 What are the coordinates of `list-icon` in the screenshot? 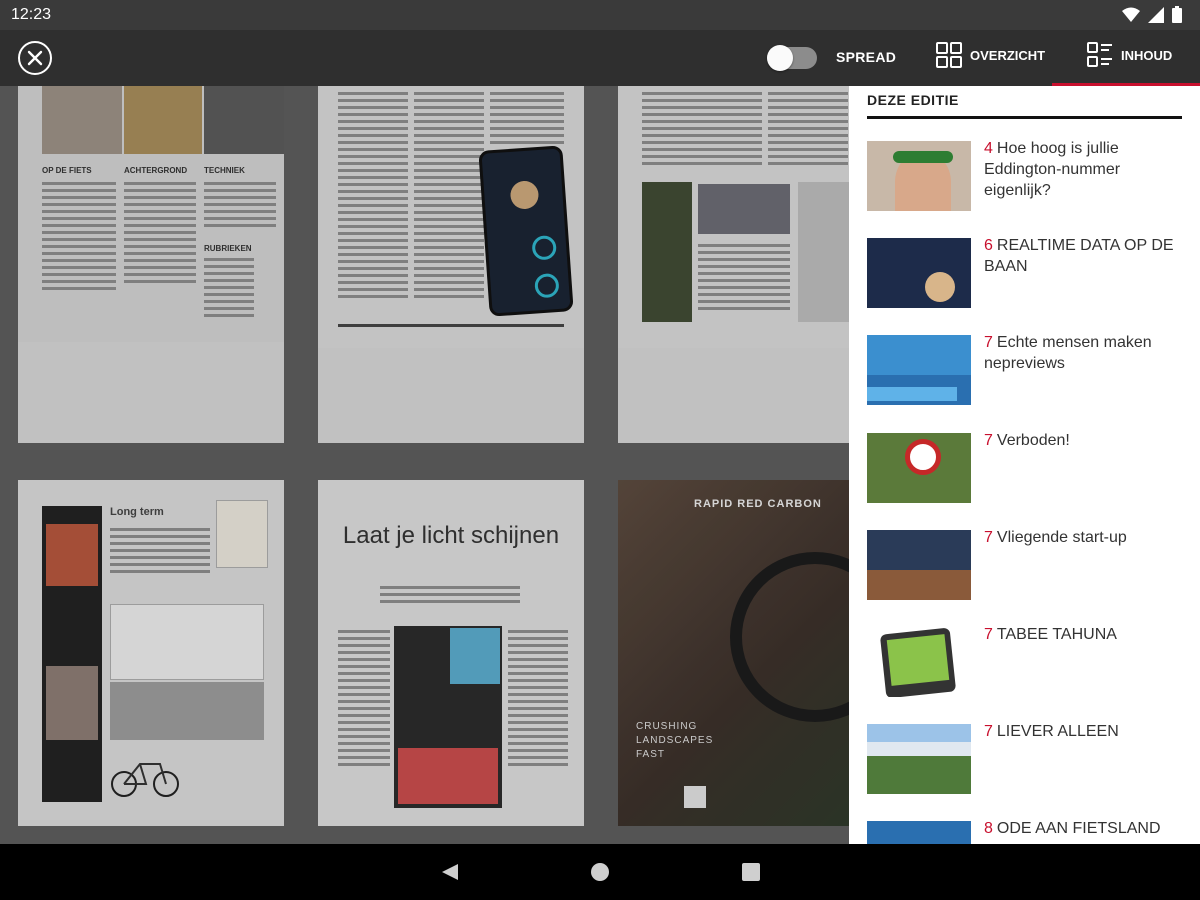 It's located at (1099, 54).